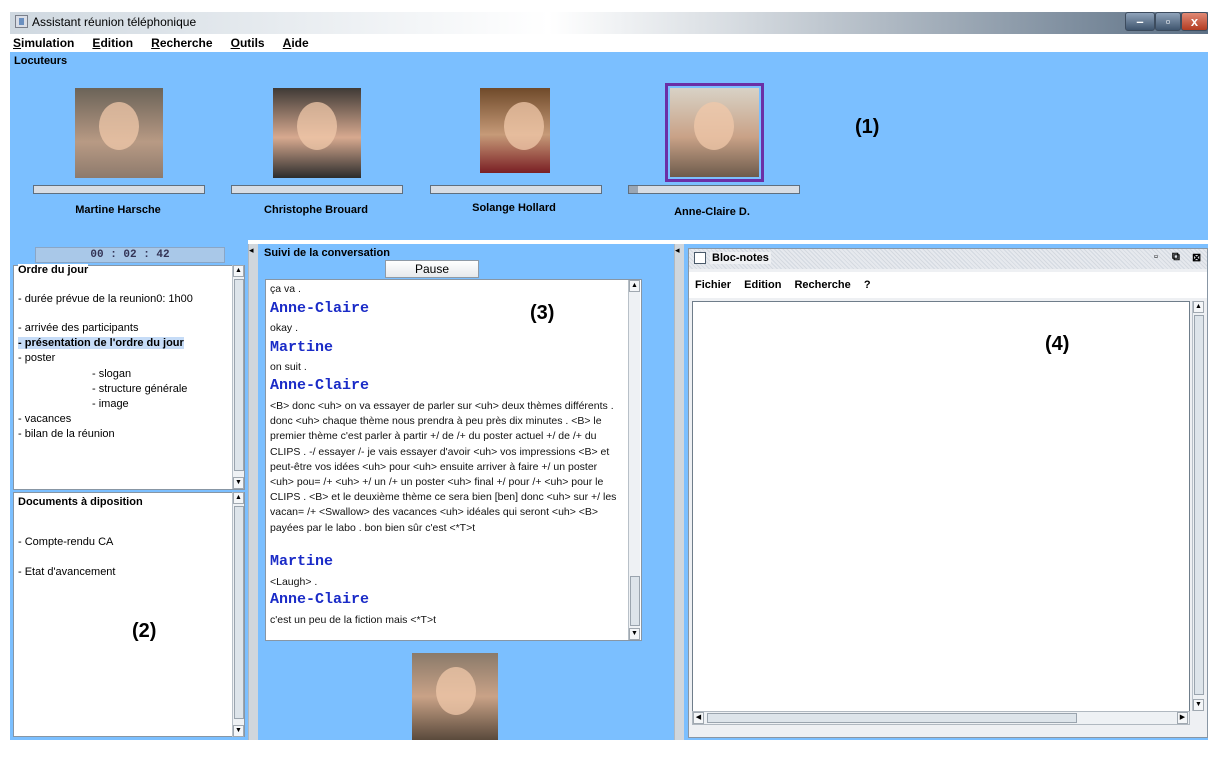 The height and width of the screenshot is (763, 1208). Describe the element at coordinates (36, 358) in the screenshot. I see `agenda-item: - poster` at that location.